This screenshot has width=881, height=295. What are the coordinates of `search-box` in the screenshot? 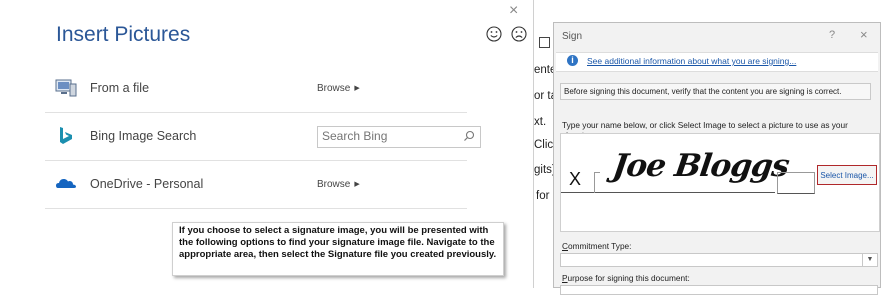 It's located at (399, 137).